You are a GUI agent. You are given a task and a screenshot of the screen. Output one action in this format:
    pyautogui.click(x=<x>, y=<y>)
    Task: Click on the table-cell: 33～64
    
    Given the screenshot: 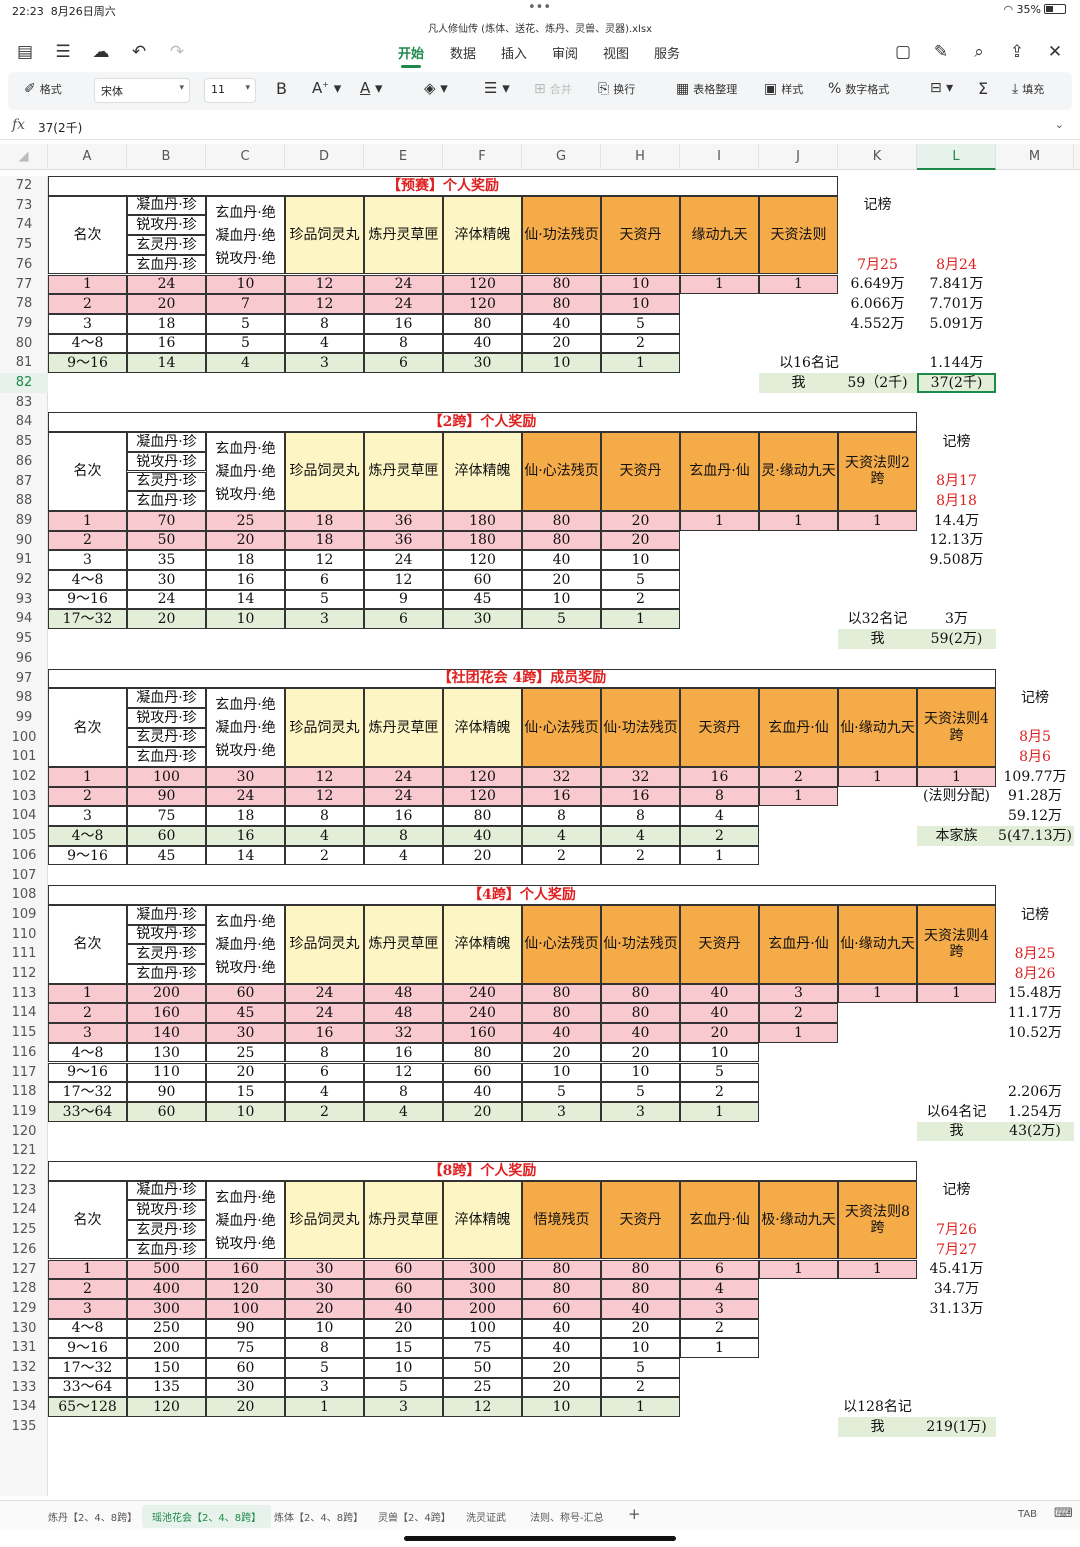 What is the action you would take?
    pyautogui.click(x=87, y=1387)
    